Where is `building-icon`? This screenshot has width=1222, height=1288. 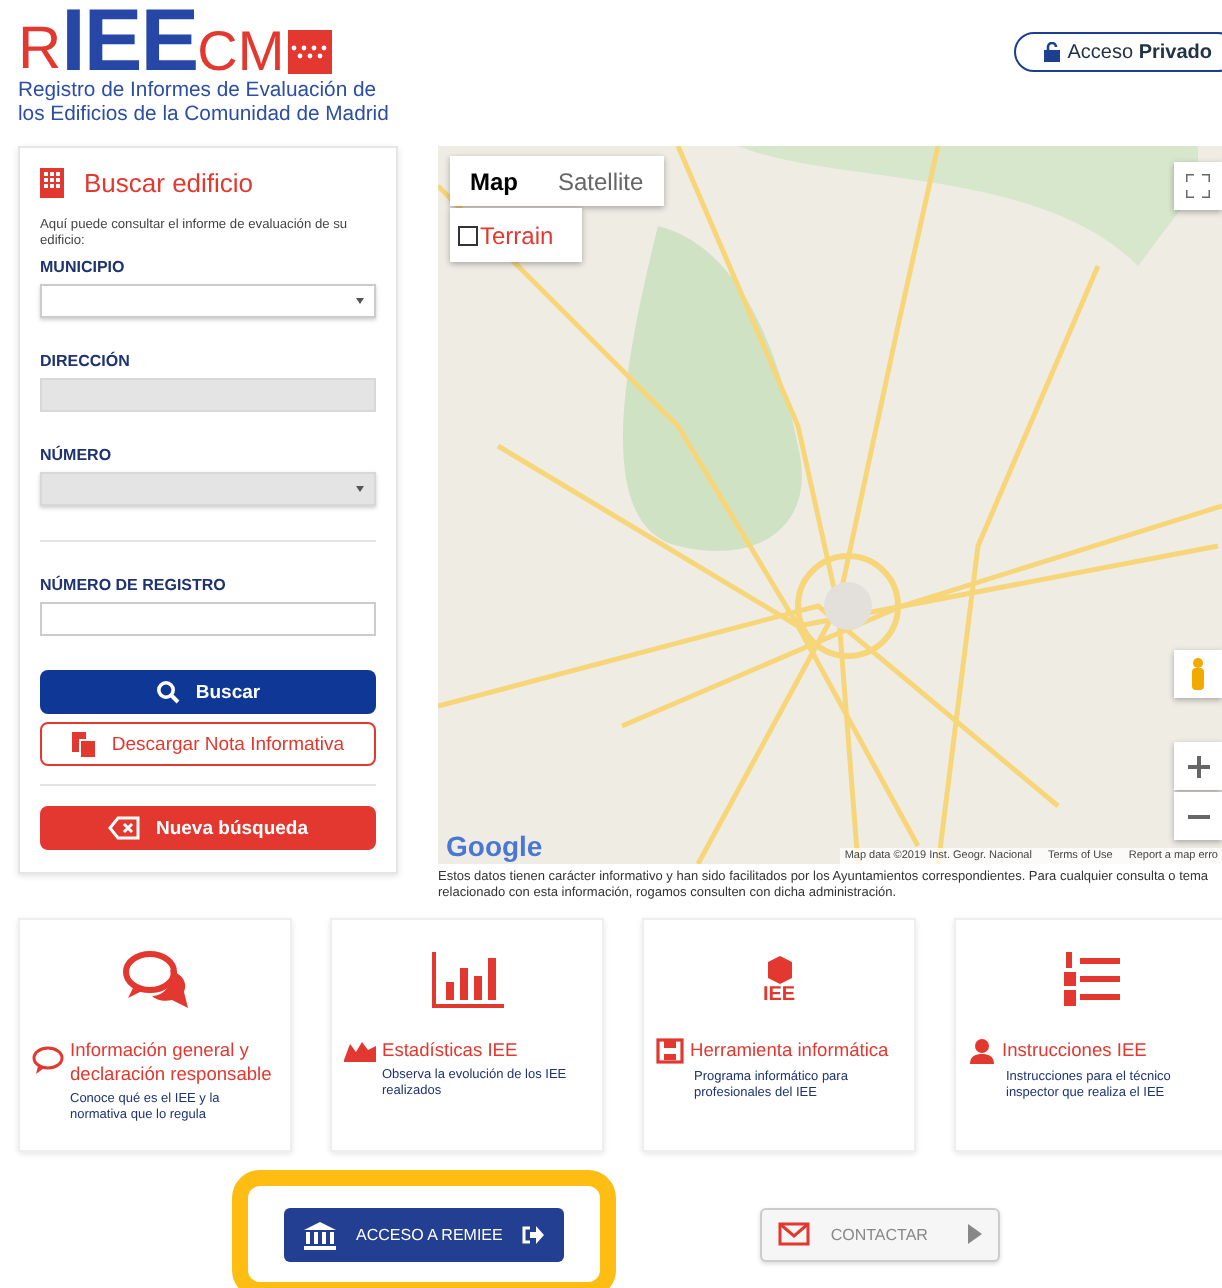 building-icon is located at coordinates (52, 183).